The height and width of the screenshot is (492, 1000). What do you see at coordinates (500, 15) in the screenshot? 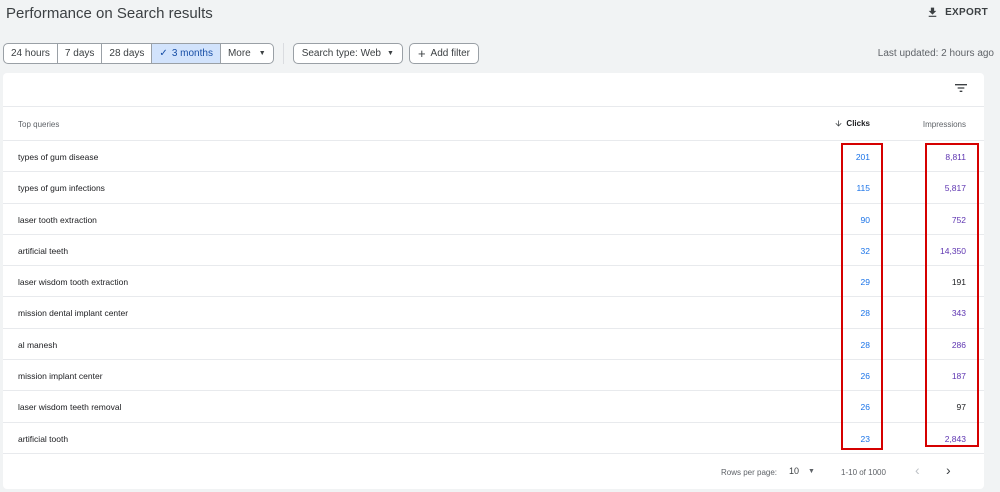
I see `header: Performance on Search results EXPORT` at bounding box center [500, 15].